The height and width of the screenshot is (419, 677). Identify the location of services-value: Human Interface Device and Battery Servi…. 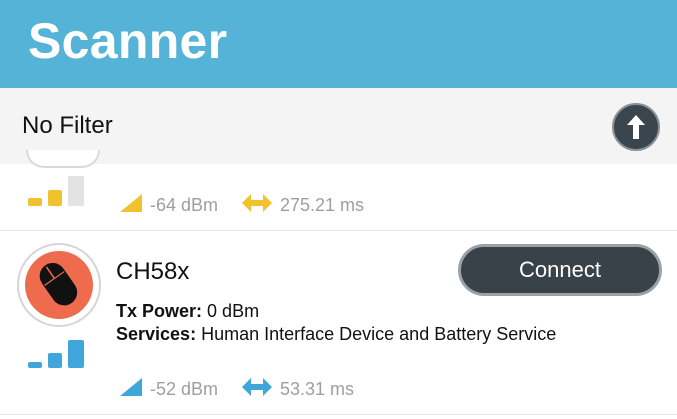
(379, 334).